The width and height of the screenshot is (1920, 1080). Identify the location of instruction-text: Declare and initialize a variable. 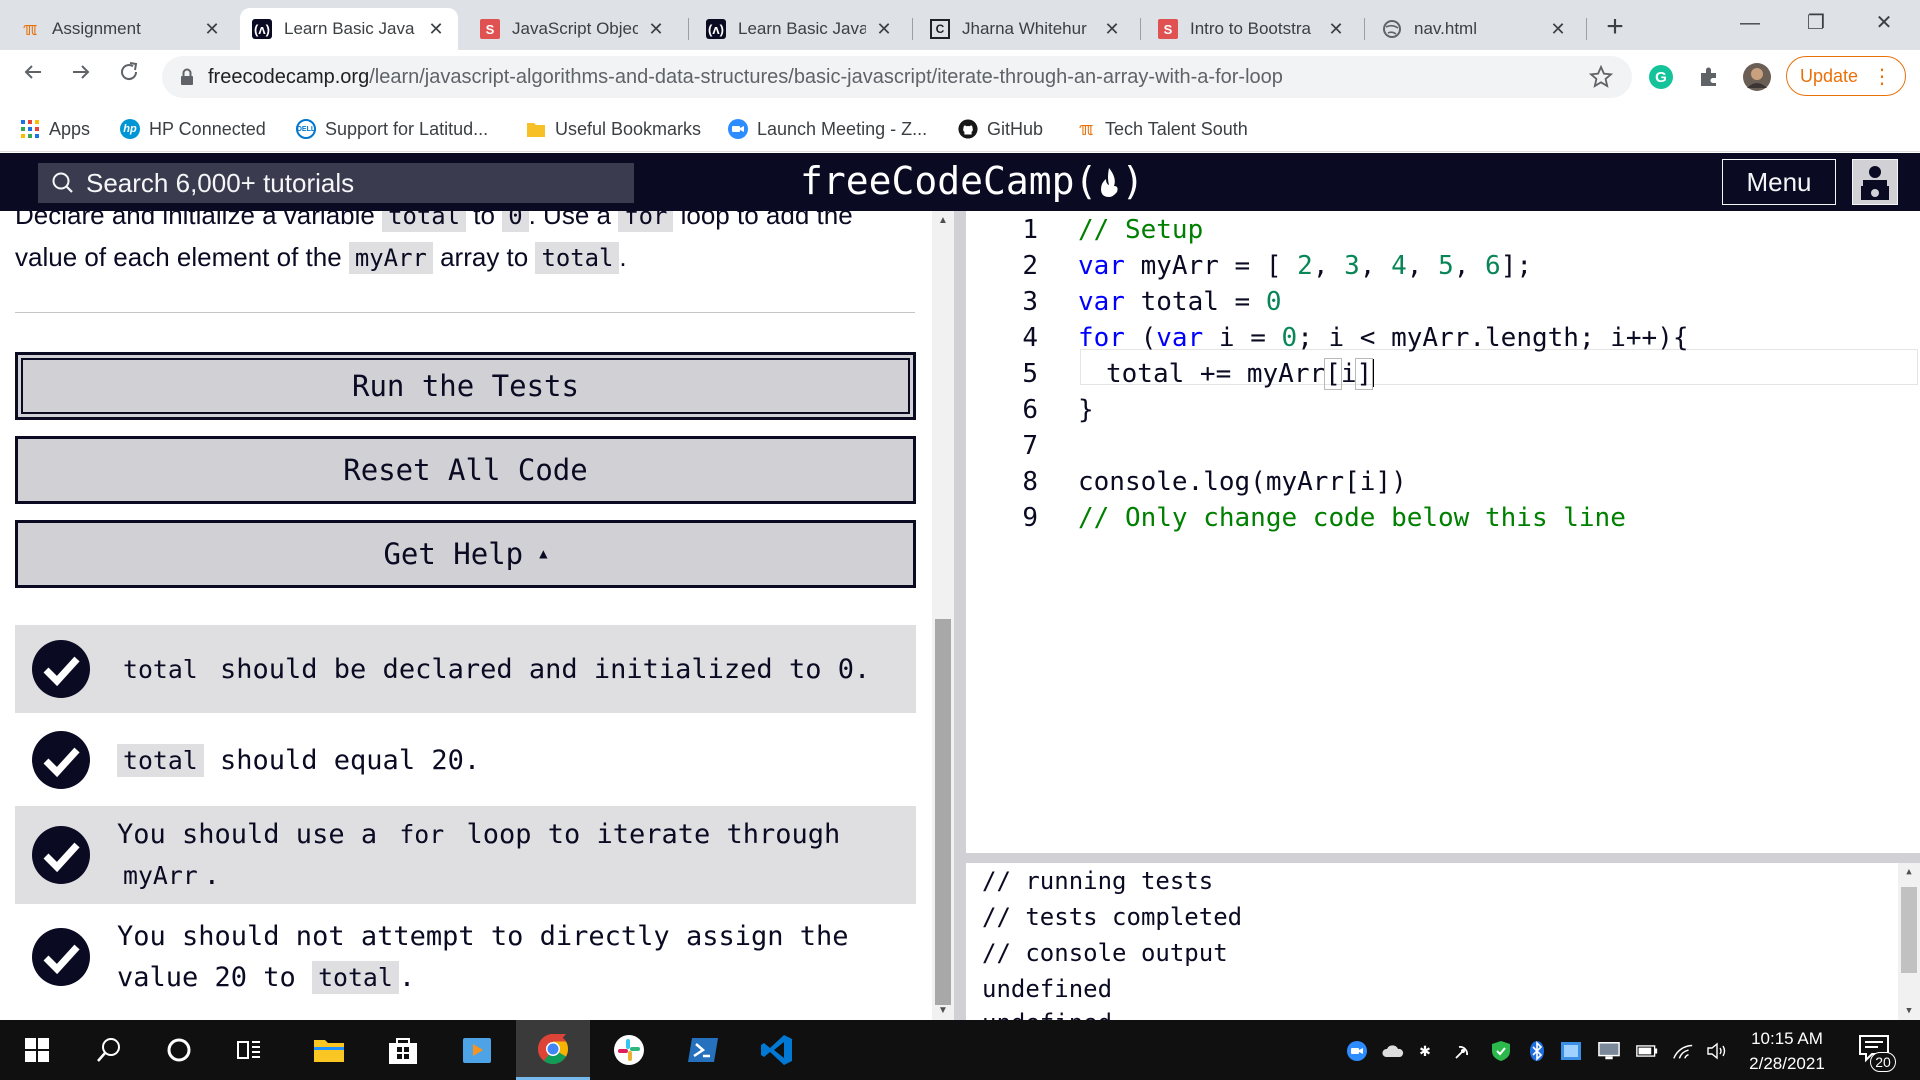
(199, 220).